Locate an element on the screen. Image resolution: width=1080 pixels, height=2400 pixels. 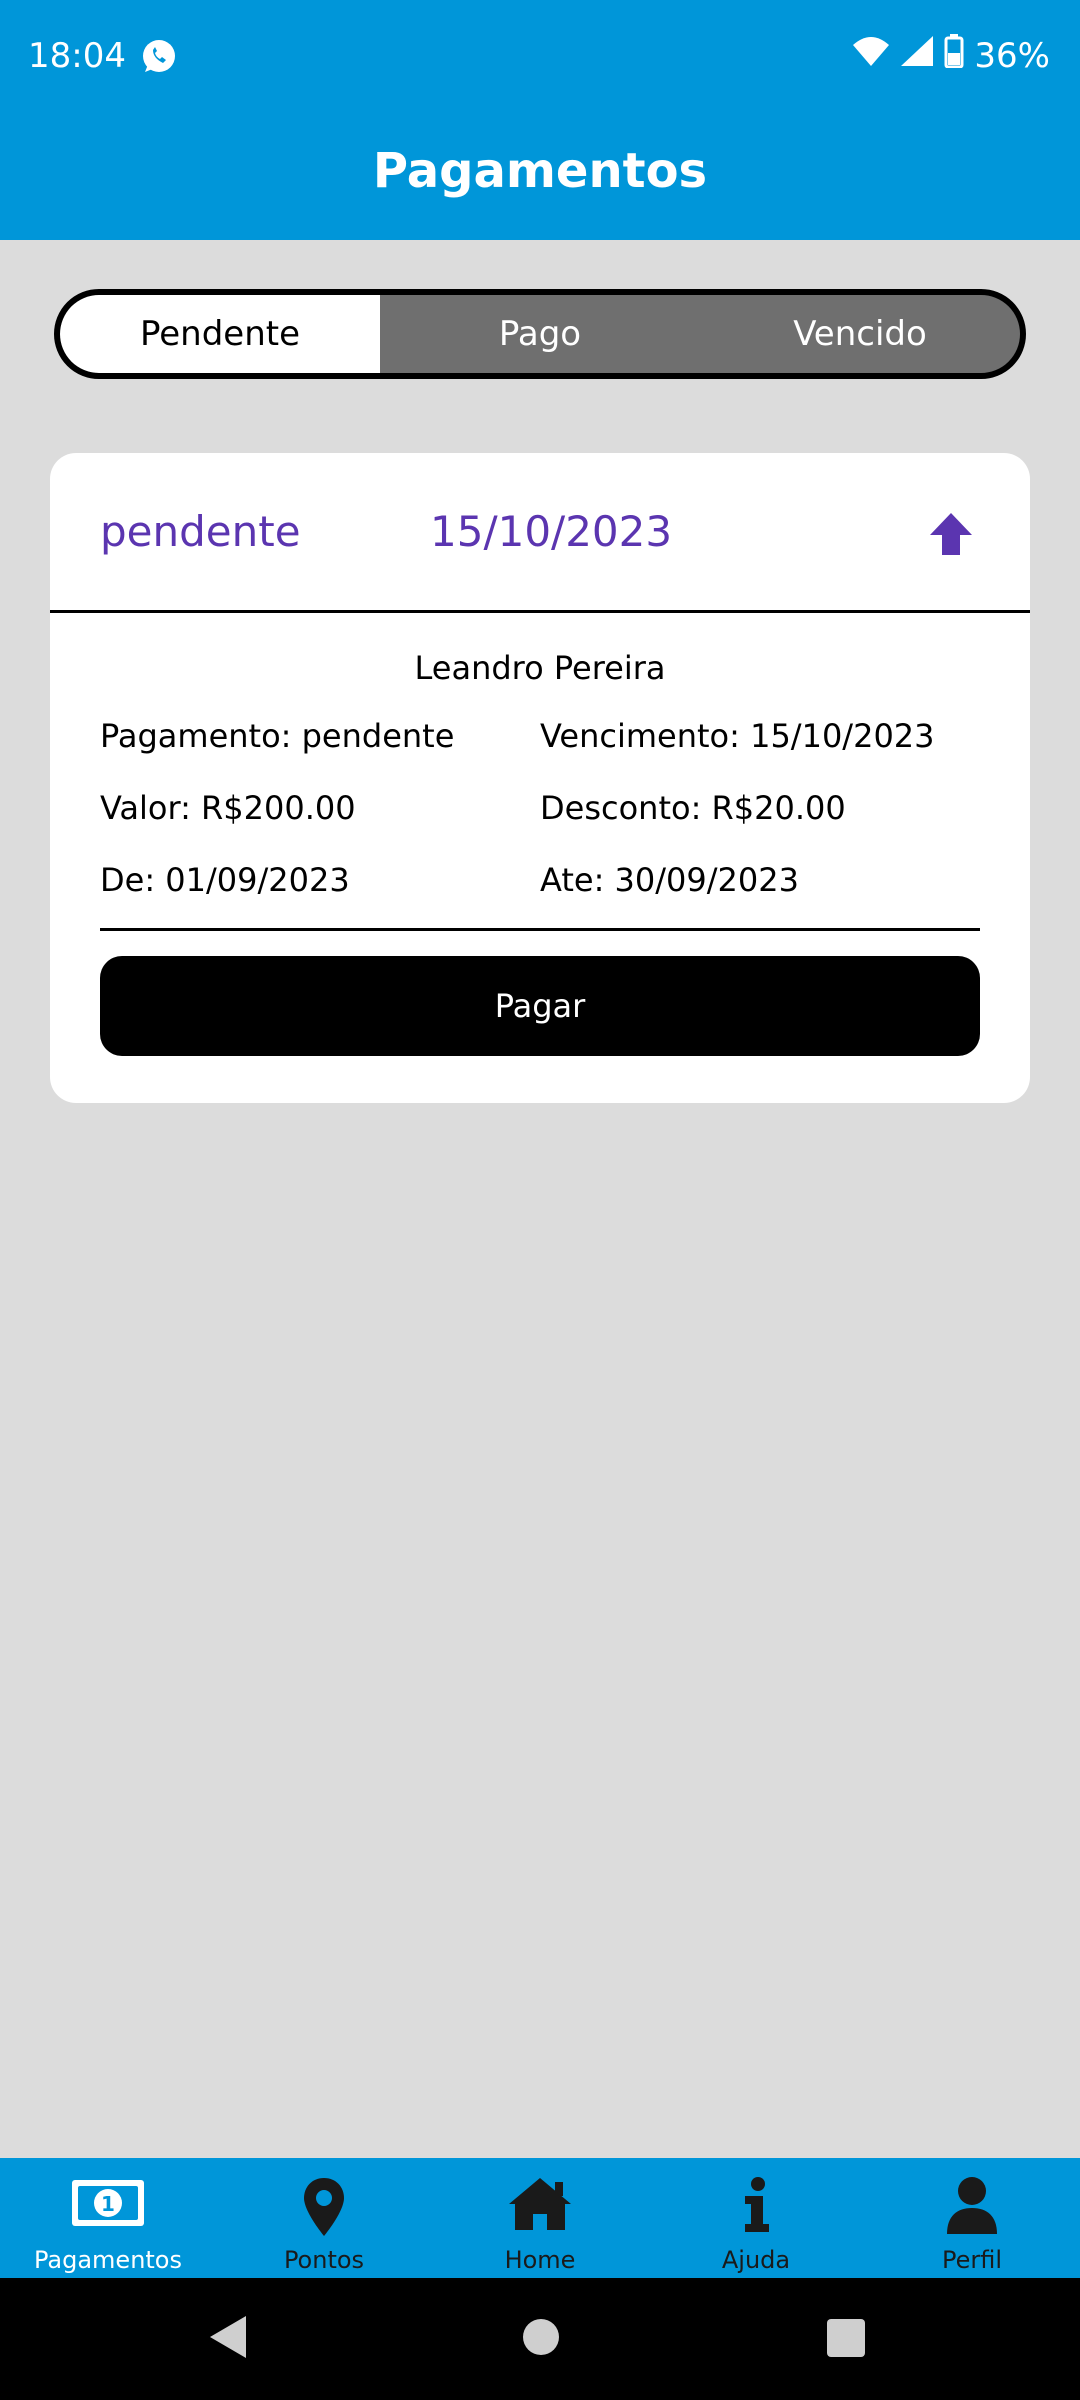
nav-item-pontos: Pontos is located at coordinates (324, 2218).